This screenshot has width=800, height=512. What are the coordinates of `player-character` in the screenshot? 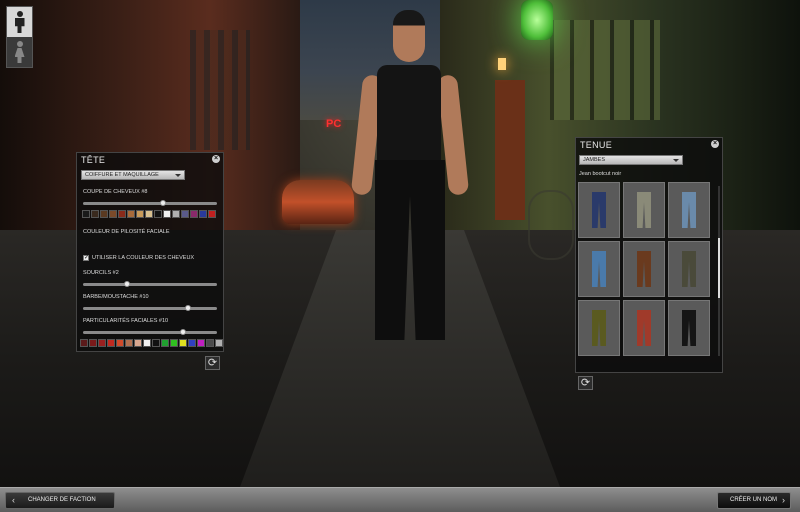 It's located at (410, 175).